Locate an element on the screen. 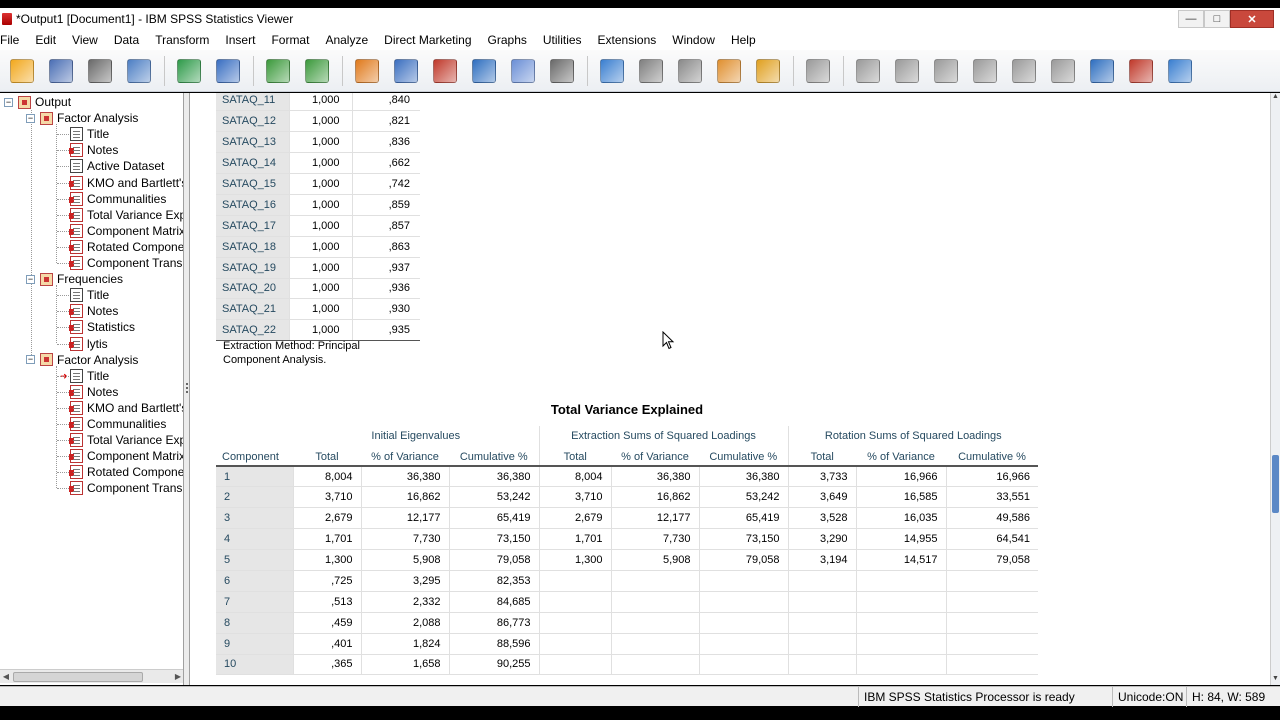 The image size is (1280, 720). insert-title-button is located at coordinates (729, 71).